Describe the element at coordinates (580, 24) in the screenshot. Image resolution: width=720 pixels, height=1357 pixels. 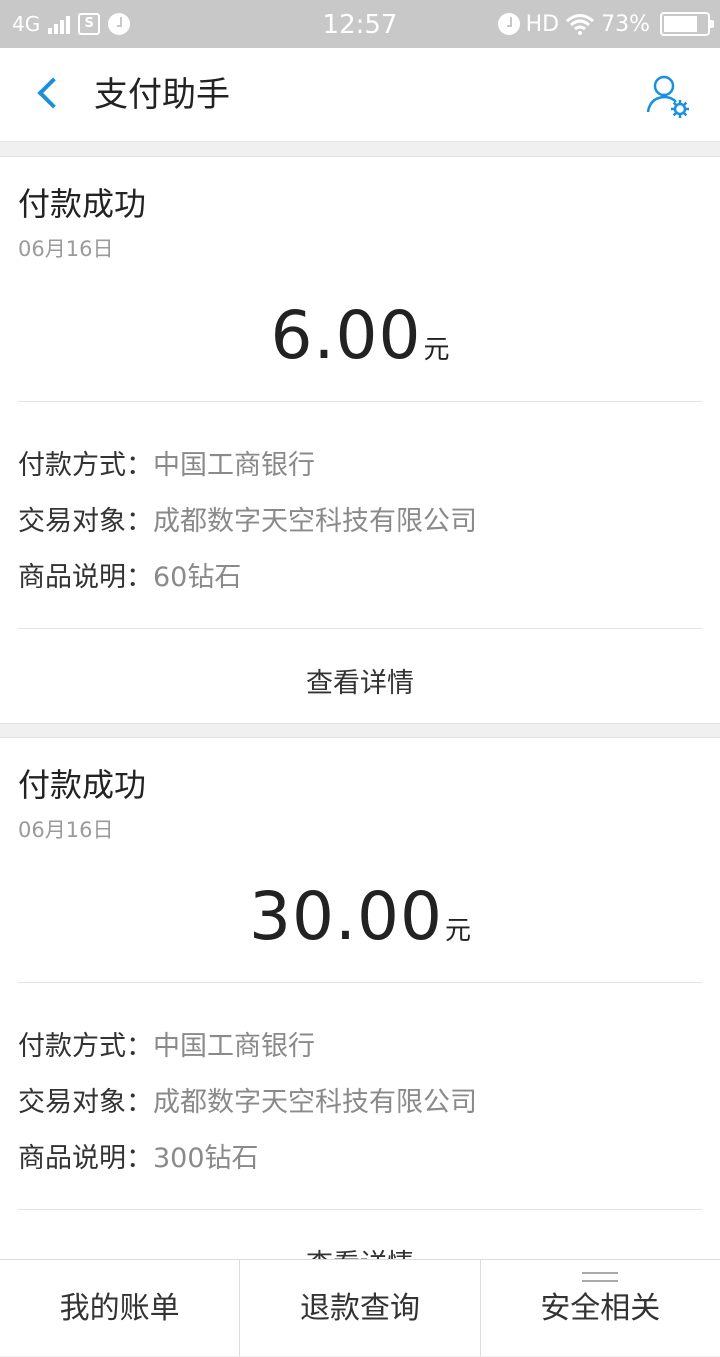
I see `wifi-icon` at that location.